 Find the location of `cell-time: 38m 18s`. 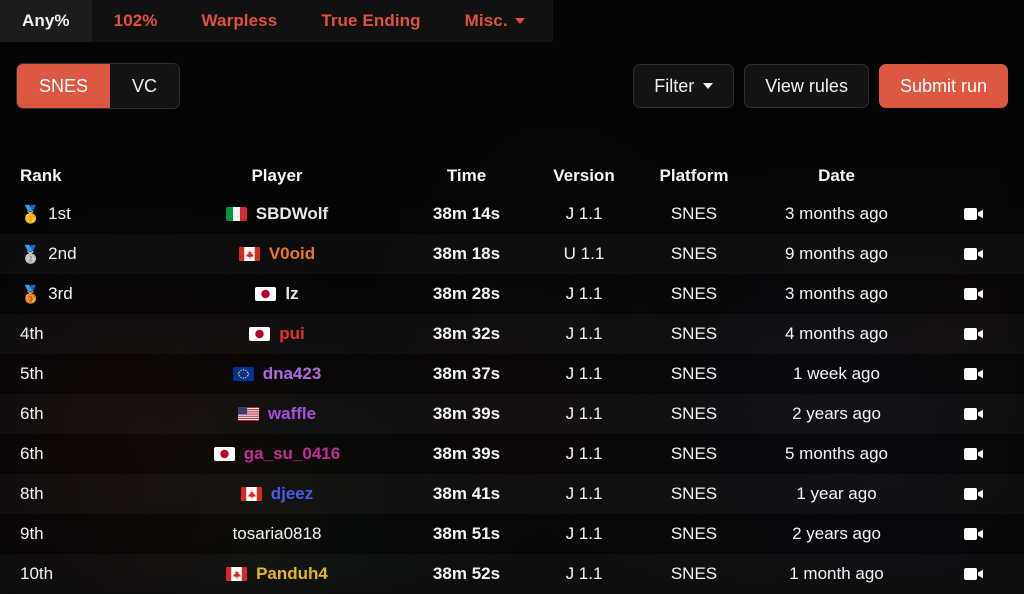

cell-time: 38m 18s is located at coordinates (466, 254).